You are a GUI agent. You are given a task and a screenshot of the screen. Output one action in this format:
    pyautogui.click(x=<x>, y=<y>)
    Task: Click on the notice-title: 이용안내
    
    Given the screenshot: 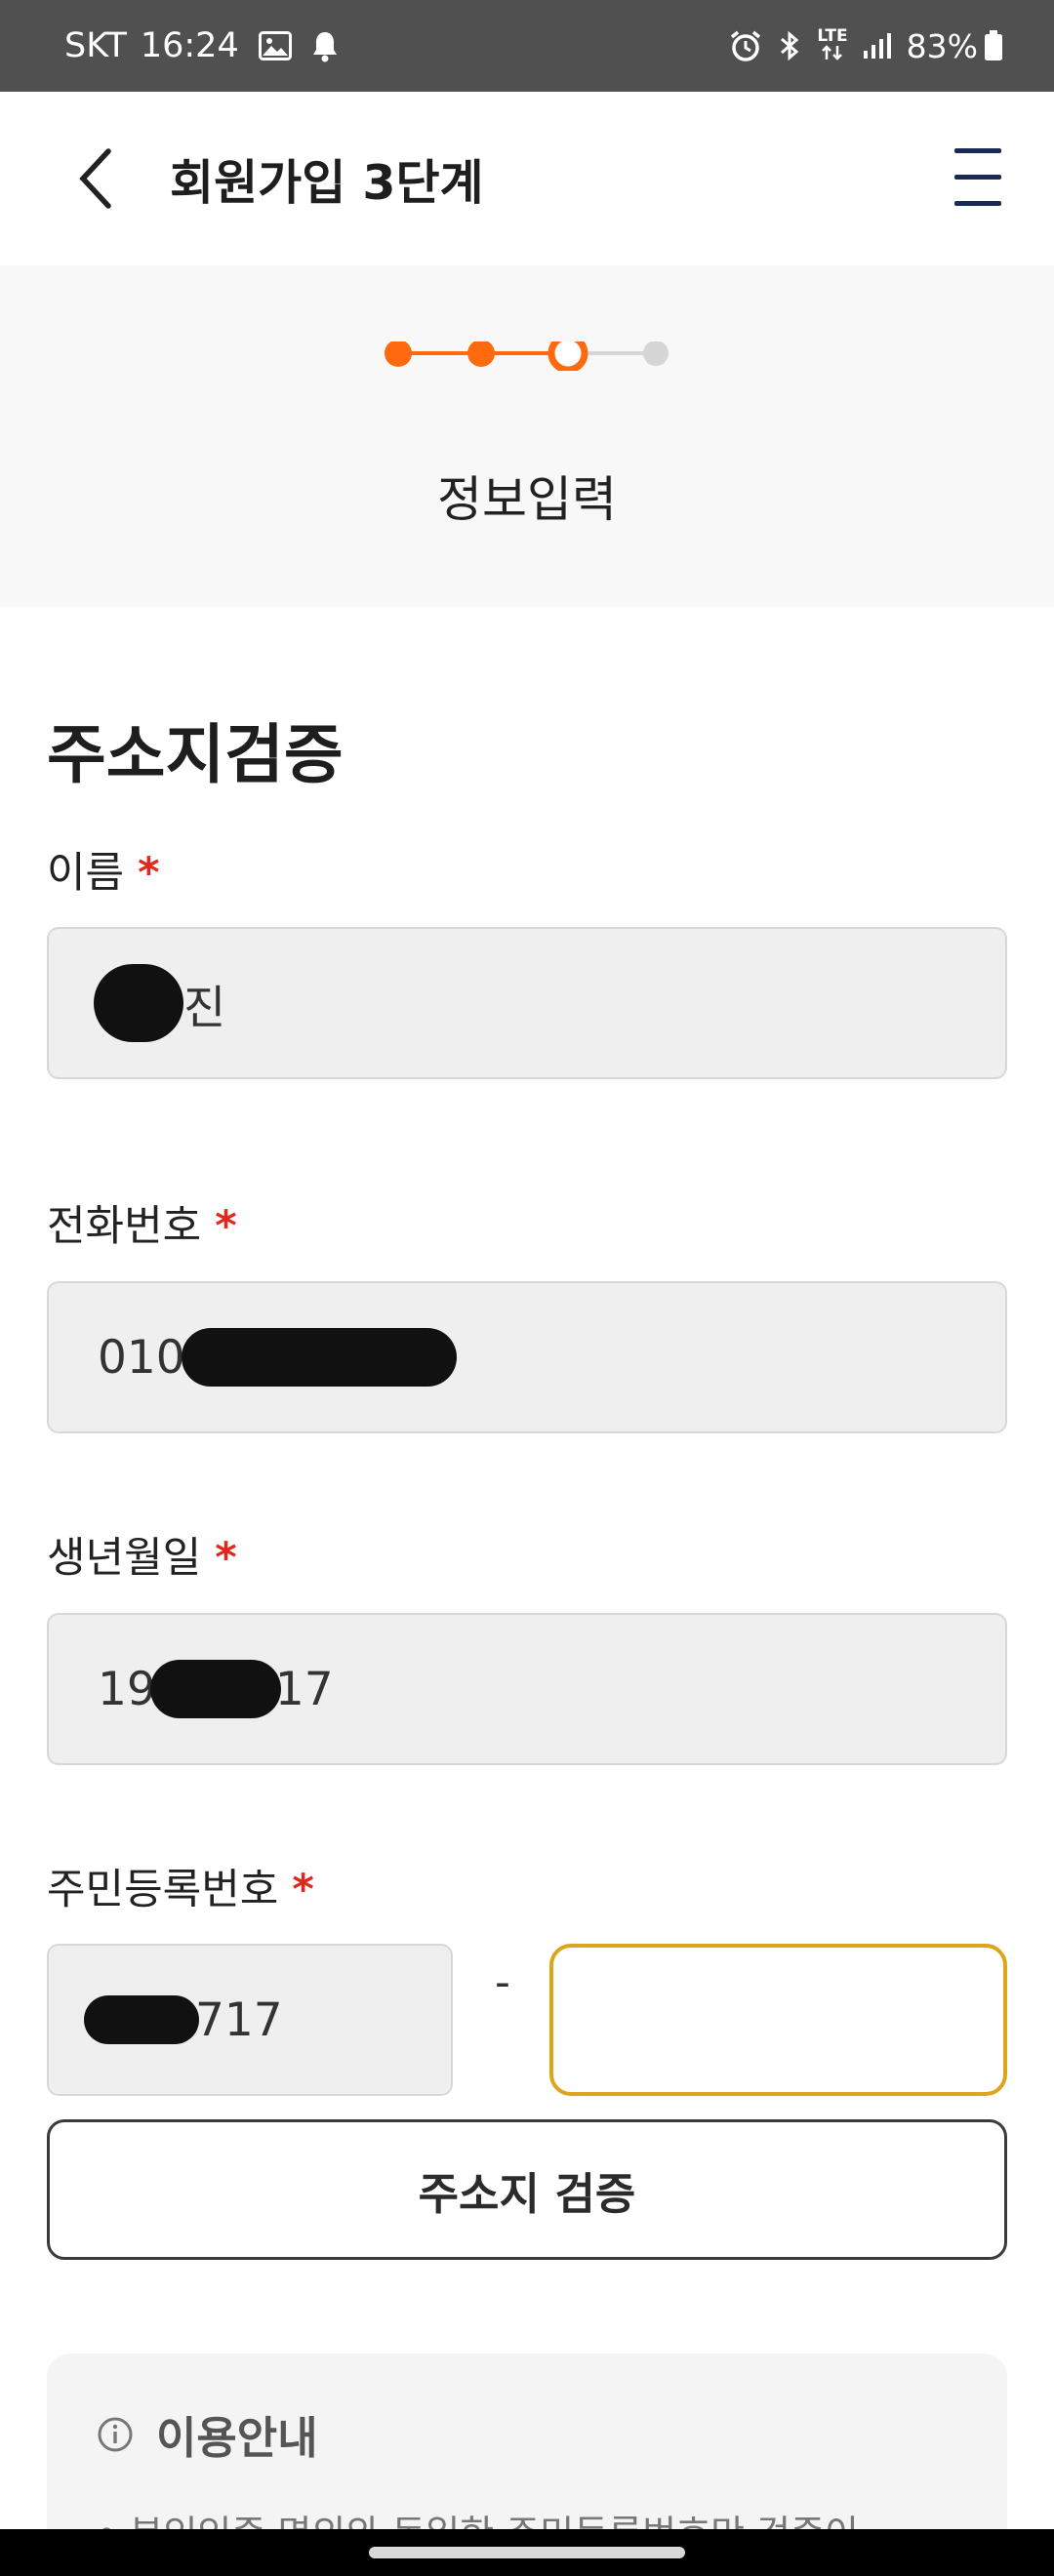 What is the action you would take?
    pyautogui.click(x=207, y=2434)
    